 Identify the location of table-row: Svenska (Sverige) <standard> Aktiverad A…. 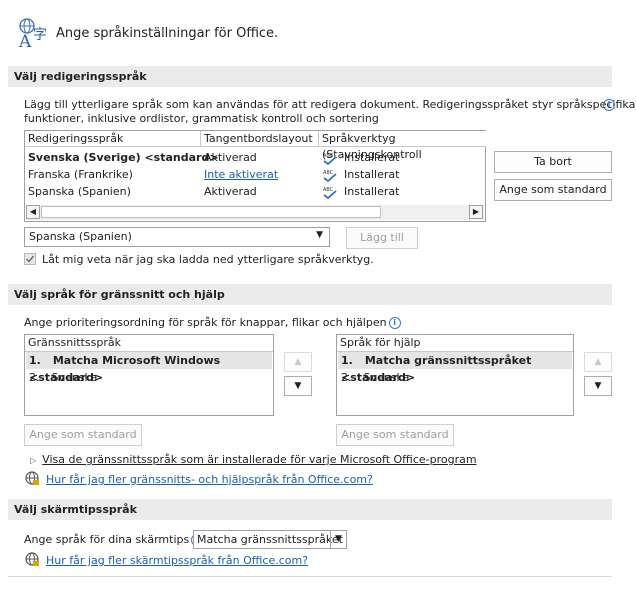
(255, 157).